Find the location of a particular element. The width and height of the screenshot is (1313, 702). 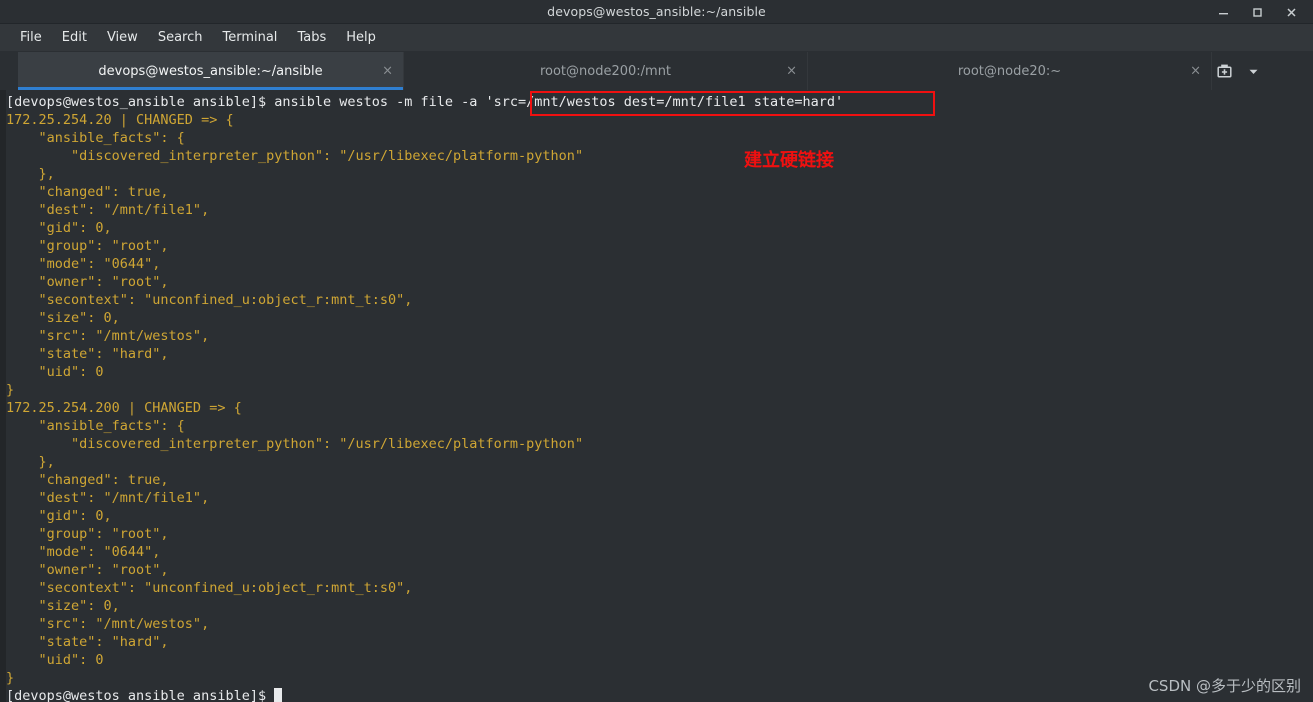

tab-label: devops@westos_ansible:~/ansible is located at coordinates (210, 71).